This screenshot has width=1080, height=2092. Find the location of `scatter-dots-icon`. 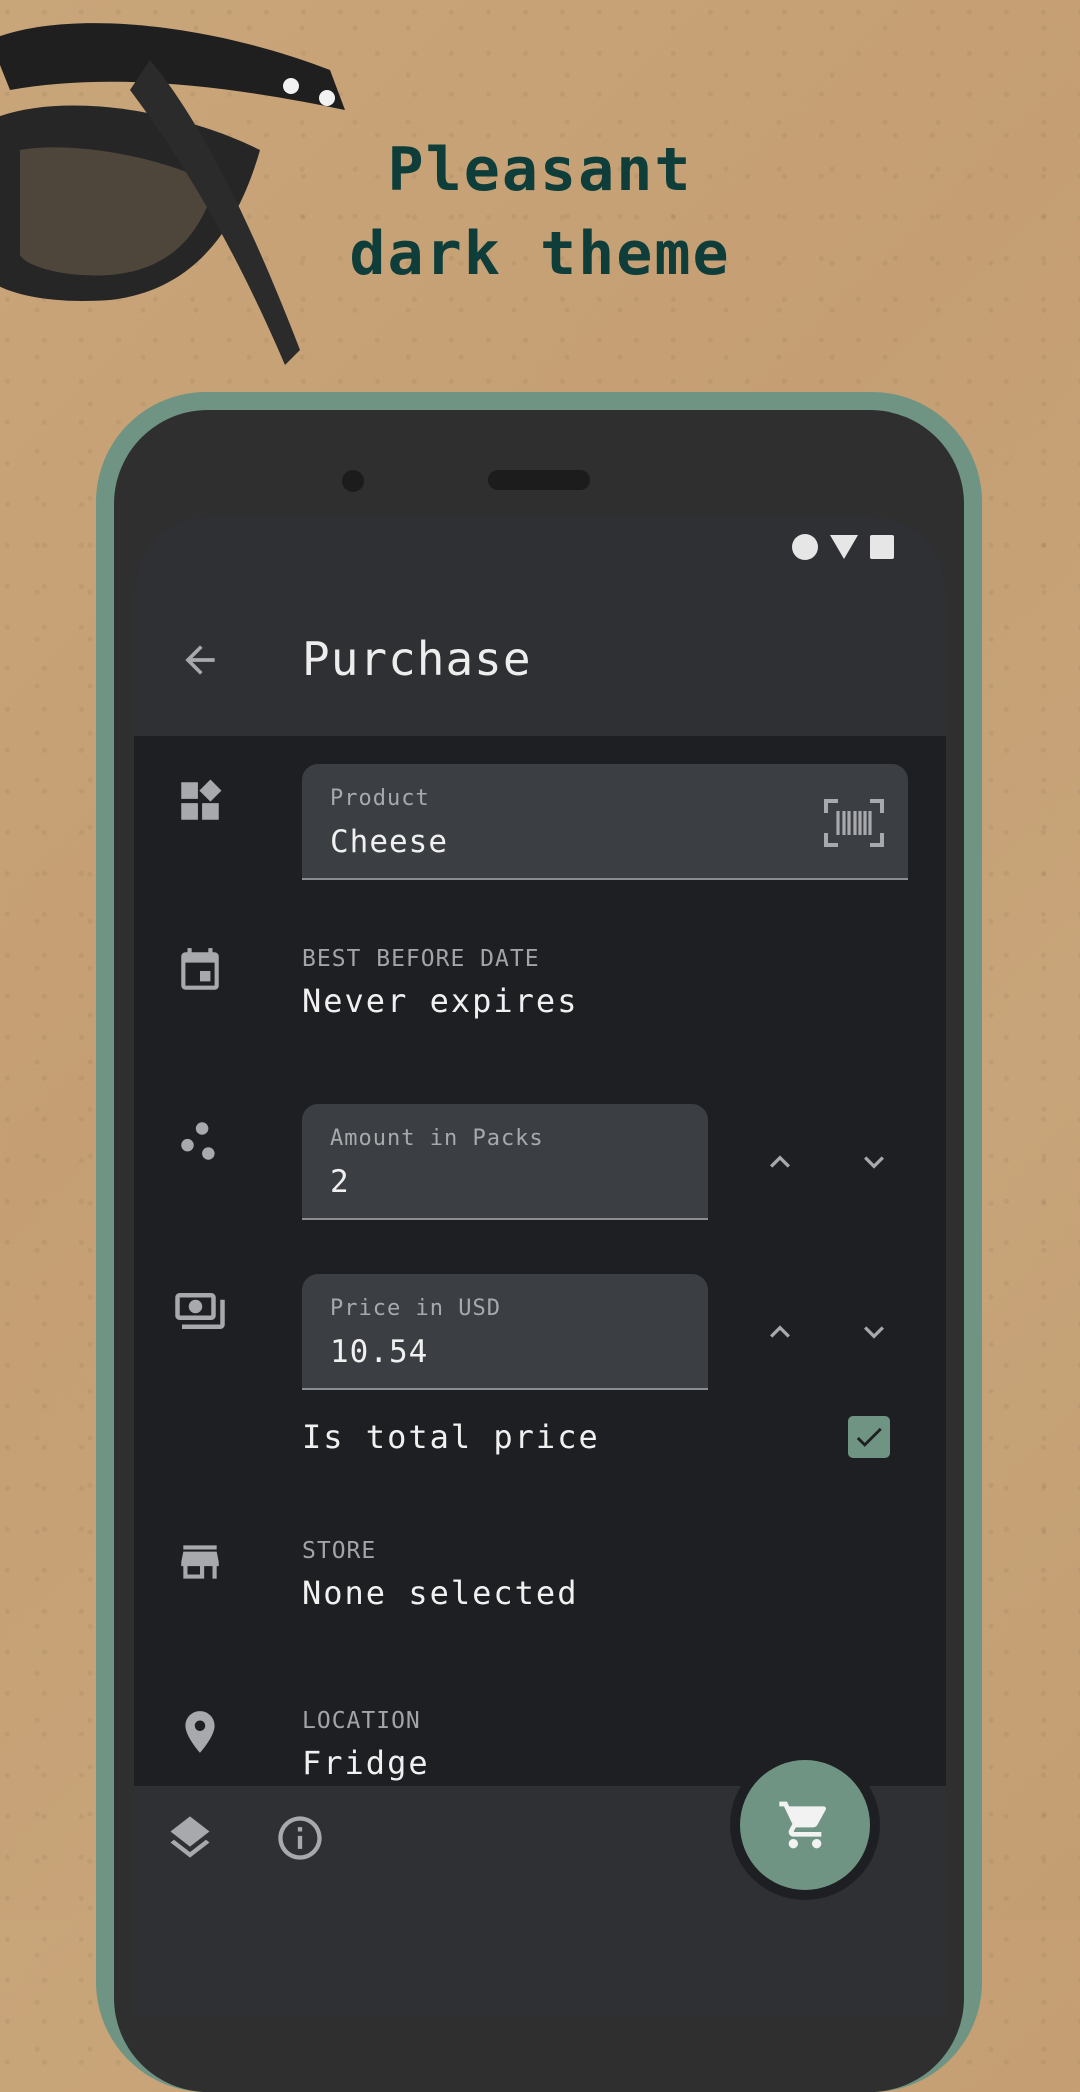

scatter-dots-icon is located at coordinates (200, 1141).